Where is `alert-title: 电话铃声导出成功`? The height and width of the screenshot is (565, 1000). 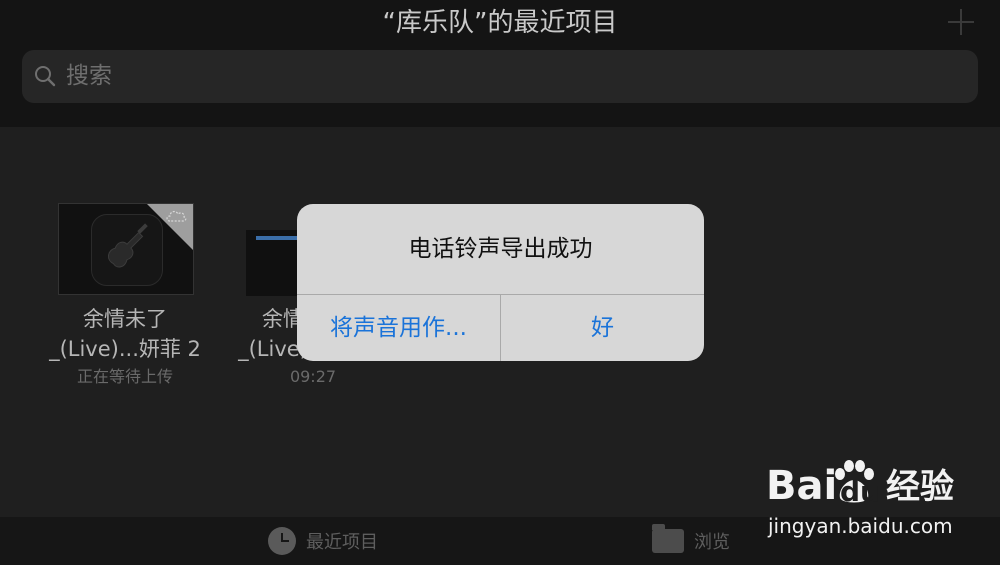 alert-title: 电话铃声导出成功 is located at coordinates (500, 249).